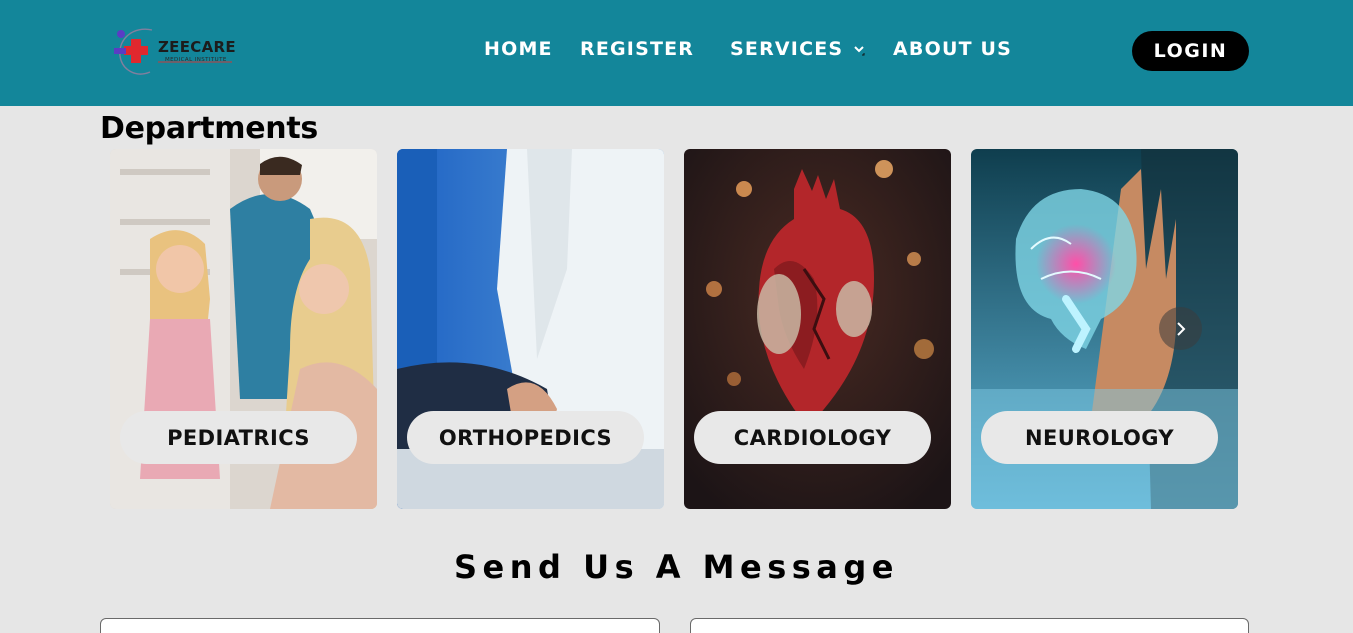  Describe the element at coordinates (380, 625) in the screenshot. I see `message-name-field` at that location.